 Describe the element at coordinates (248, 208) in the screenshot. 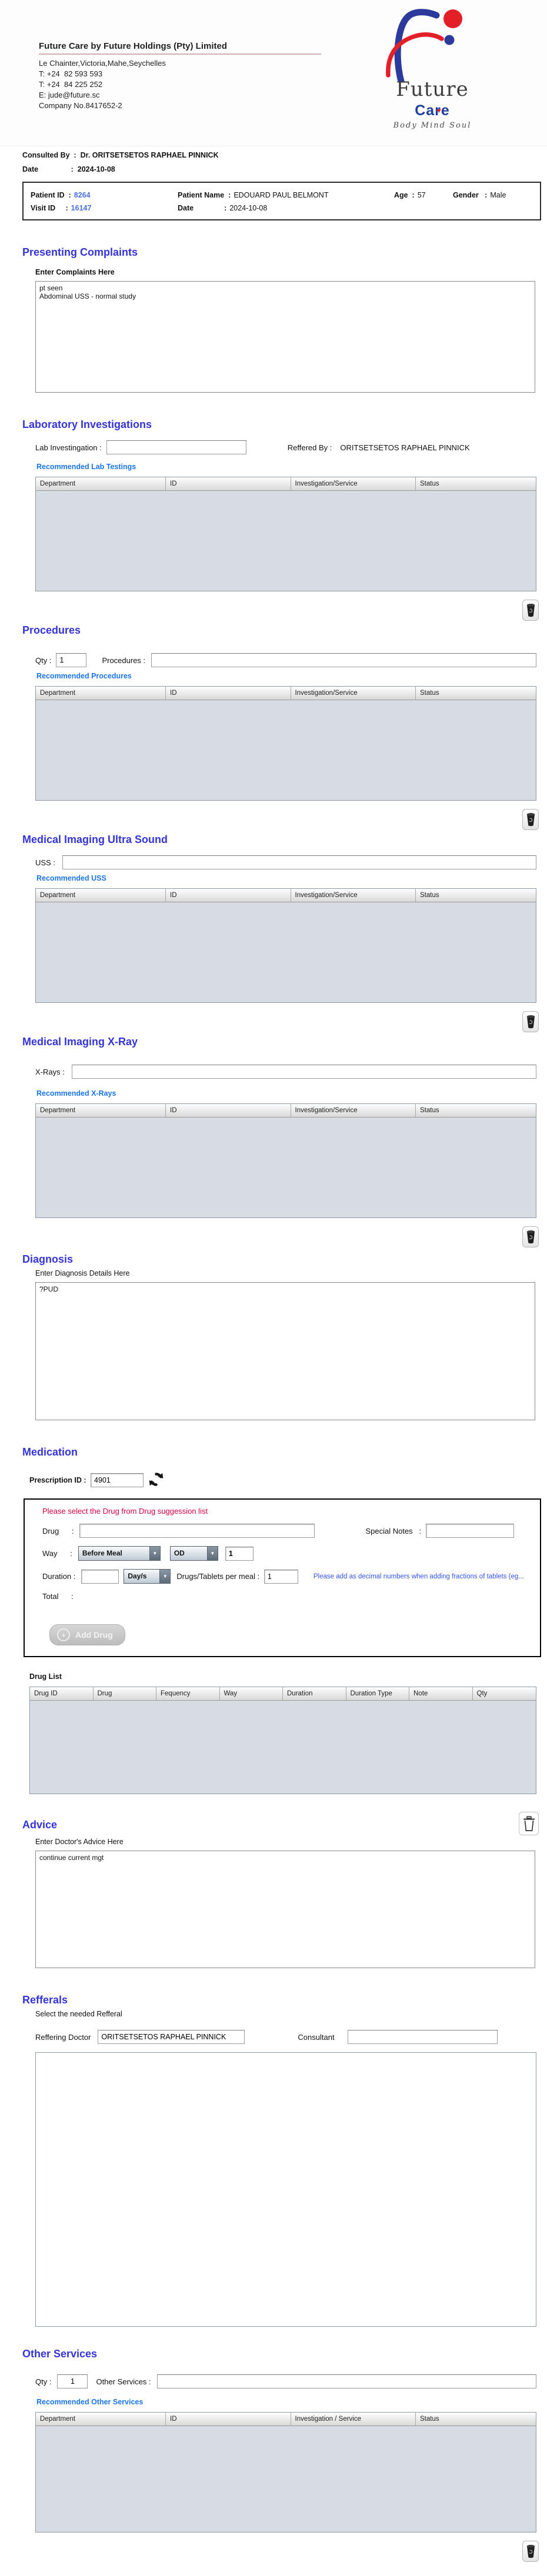

I see `visit-date-value: 2024-10-08` at that location.